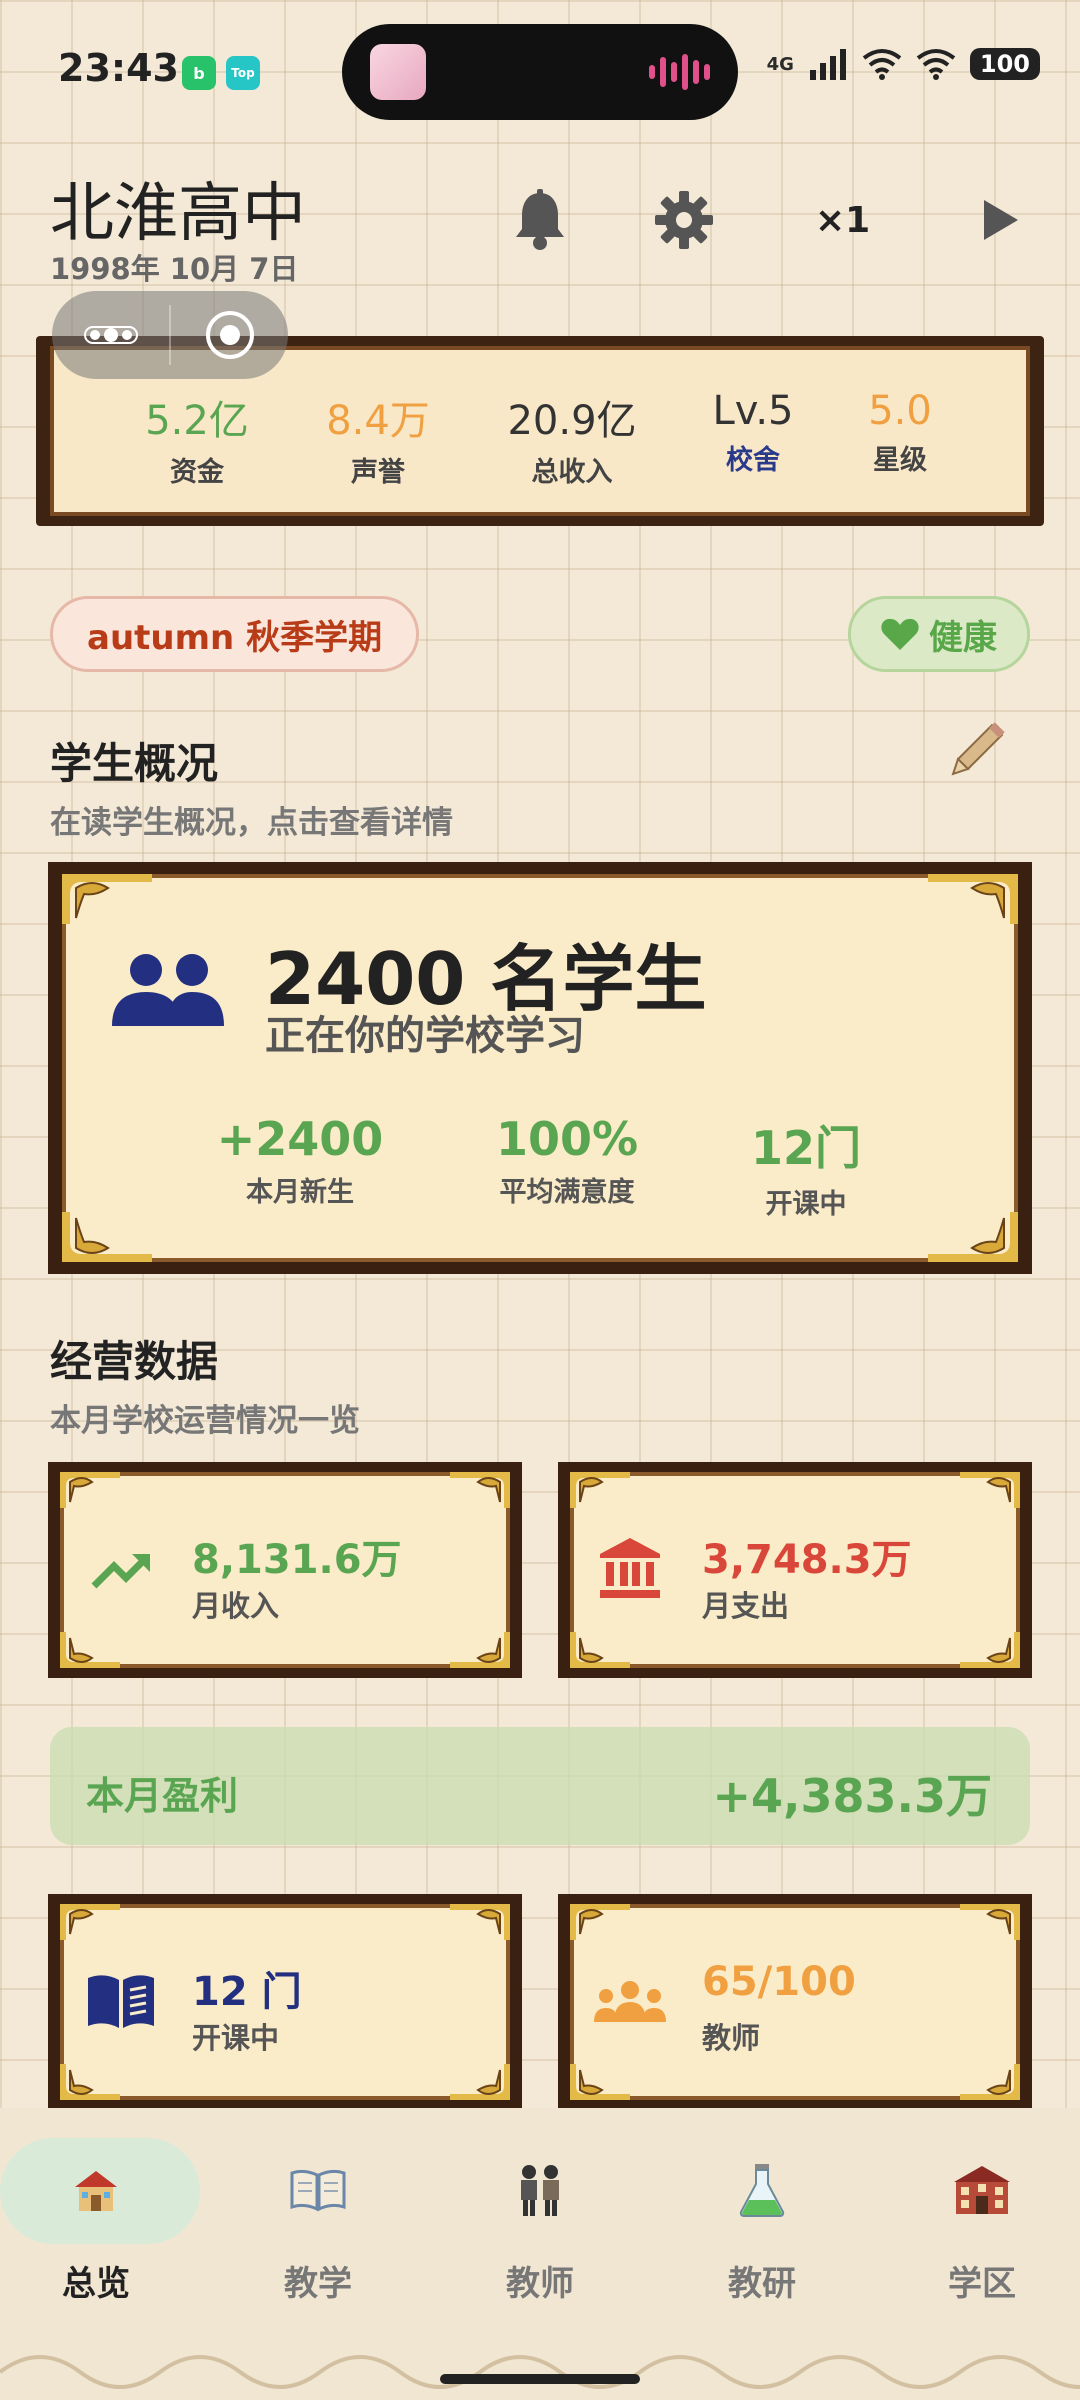 Image resolution: width=1080 pixels, height=2400 pixels. I want to click on network-label: 4G, so click(780, 64).